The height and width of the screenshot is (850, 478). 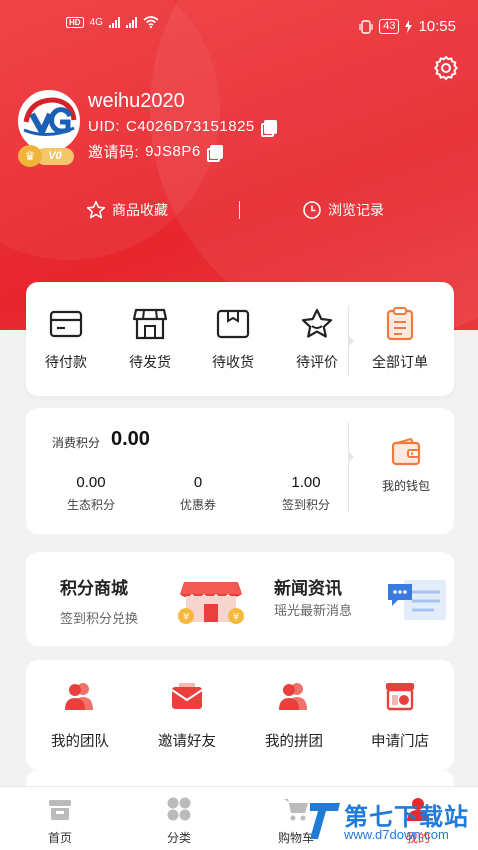 I want to click on favorites-link: 商品收藏, so click(x=127, y=210).